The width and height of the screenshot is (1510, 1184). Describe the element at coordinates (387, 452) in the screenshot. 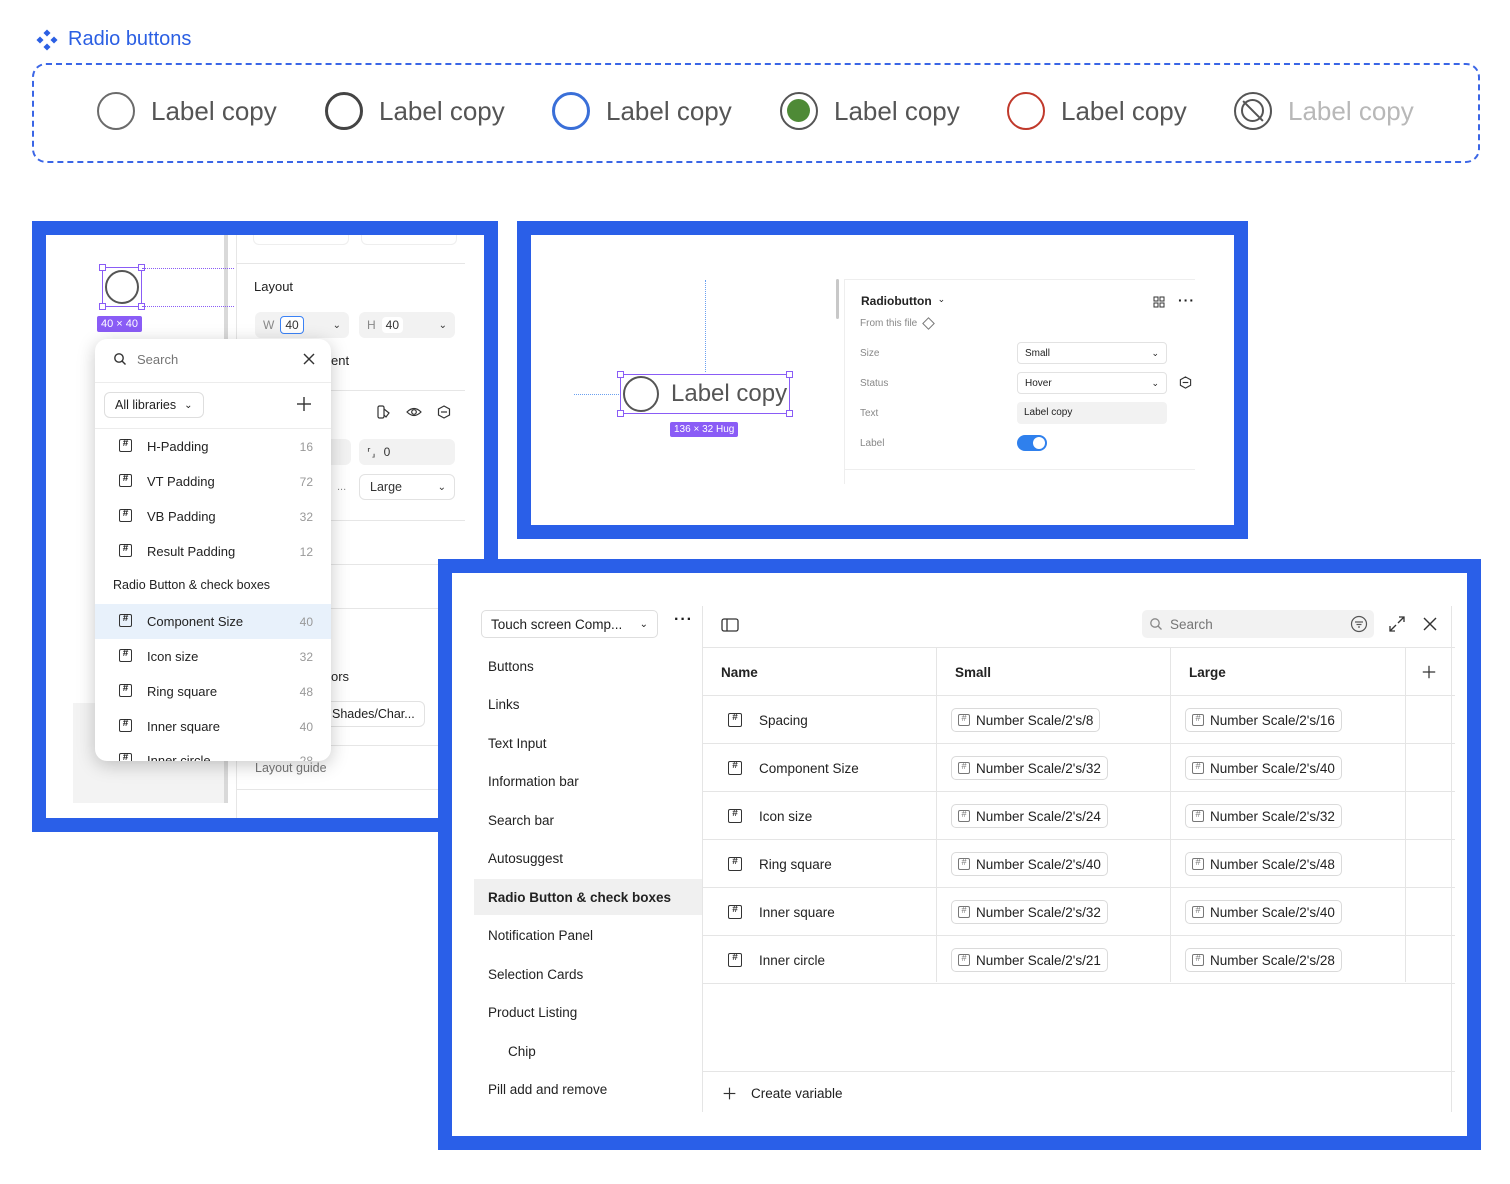

I see `padding-value: 0` at that location.